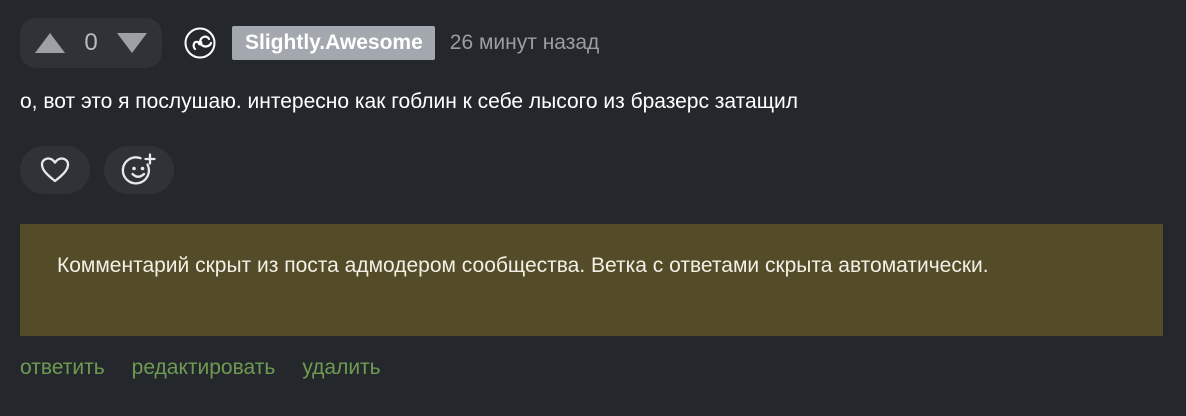  I want to click on comment-actions: ответить редактировать удалить, so click(214, 368).